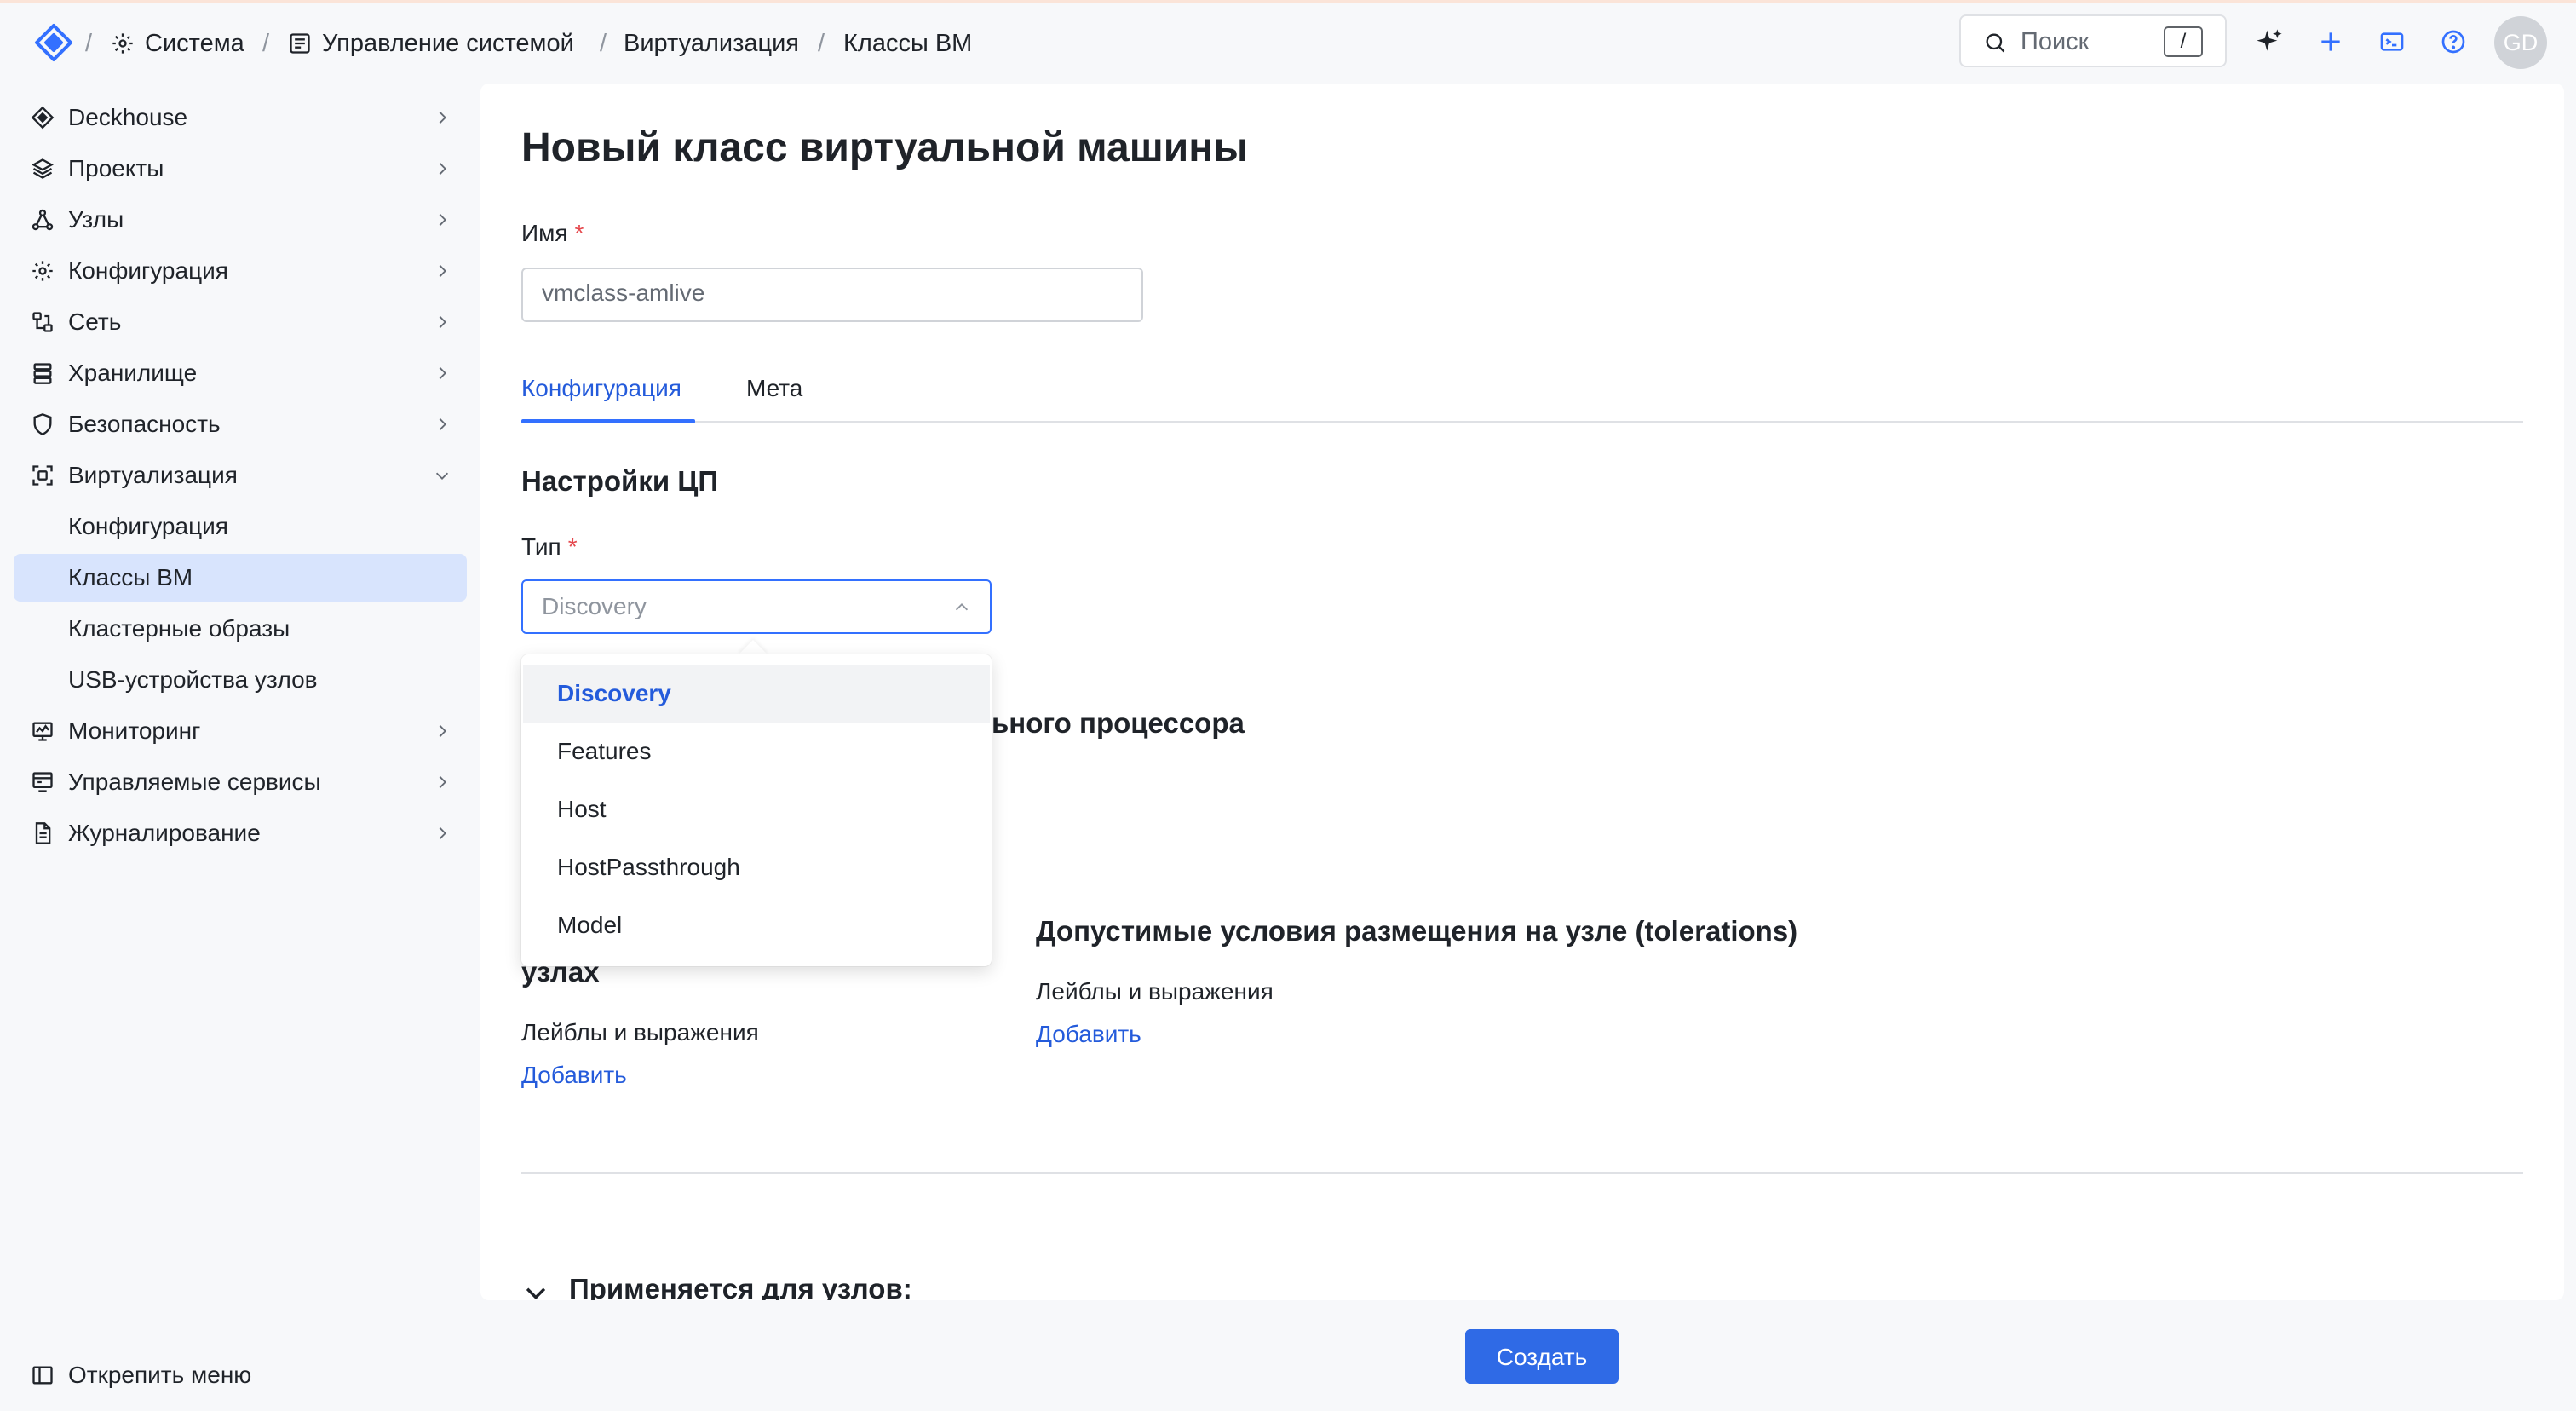 This screenshot has height=1411, width=2576. Describe the element at coordinates (832, 295) in the screenshot. I see `name-input: vmclass-amlive` at that location.